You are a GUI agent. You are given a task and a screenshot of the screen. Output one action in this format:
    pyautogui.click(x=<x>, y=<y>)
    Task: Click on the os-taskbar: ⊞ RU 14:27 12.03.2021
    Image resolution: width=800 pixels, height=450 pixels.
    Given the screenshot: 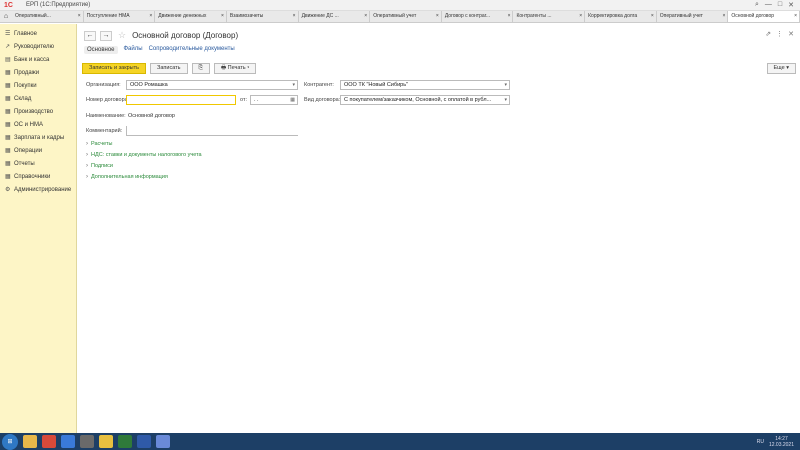 What is the action you would take?
    pyautogui.click(x=400, y=441)
    